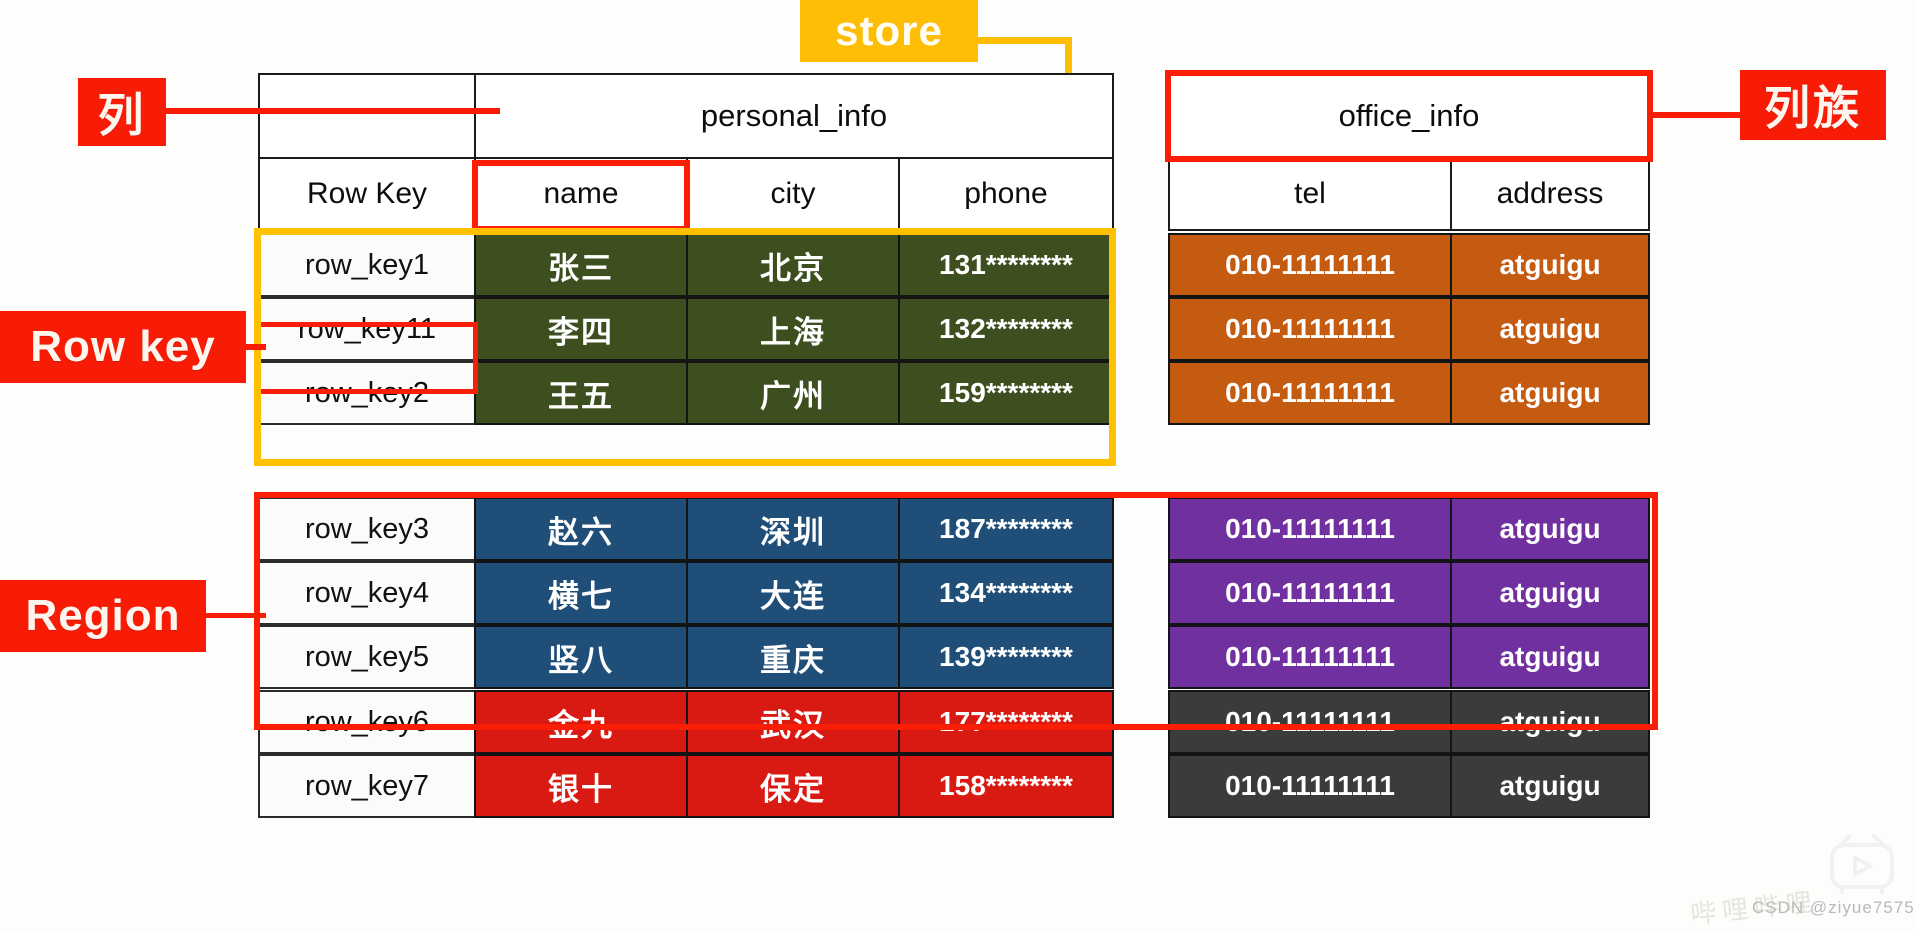  What do you see at coordinates (581, 265) in the screenshot?
I see `personal-name-cell: 张三` at bounding box center [581, 265].